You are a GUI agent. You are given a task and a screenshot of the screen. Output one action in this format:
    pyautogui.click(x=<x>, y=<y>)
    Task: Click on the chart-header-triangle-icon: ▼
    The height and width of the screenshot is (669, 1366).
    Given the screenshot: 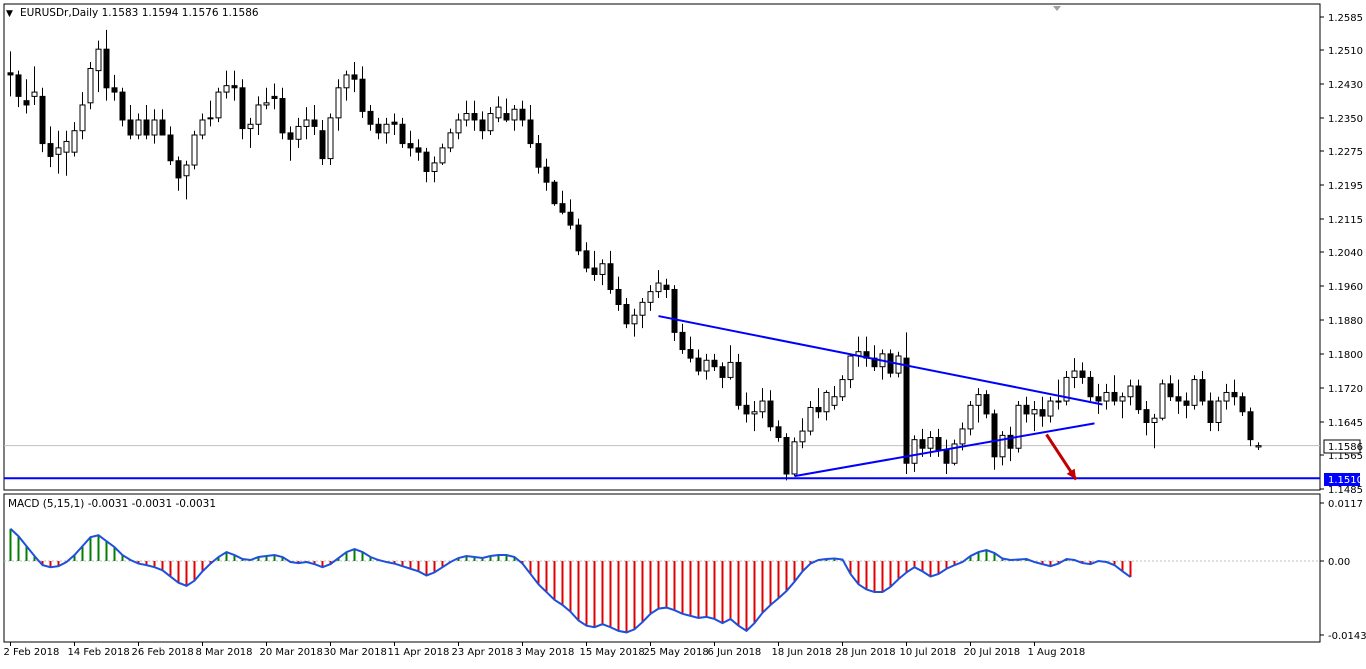 What is the action you would take?
    pyautogui.click(x=9, y=14)
    